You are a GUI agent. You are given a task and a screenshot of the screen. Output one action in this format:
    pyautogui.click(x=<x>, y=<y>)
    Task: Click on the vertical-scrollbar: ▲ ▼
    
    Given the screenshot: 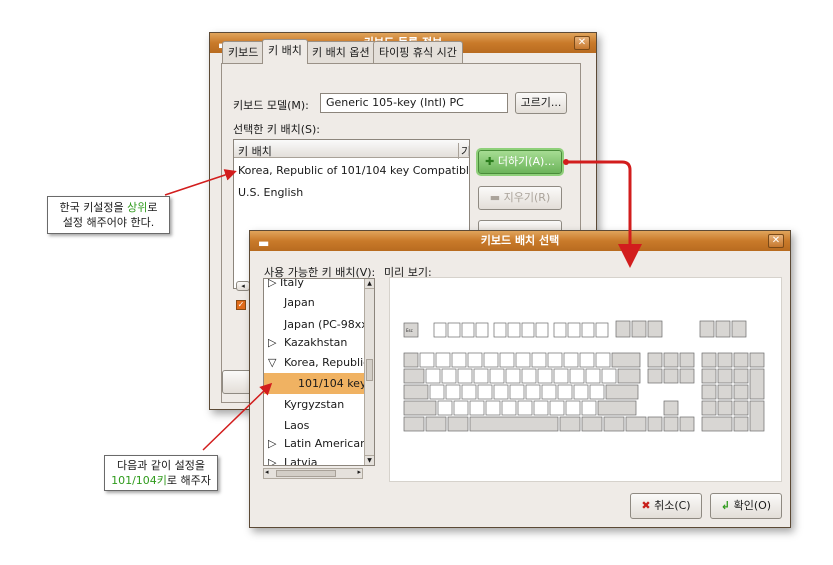 What is the action you would take?
    pyautogui.click(x=369, y=372)
    